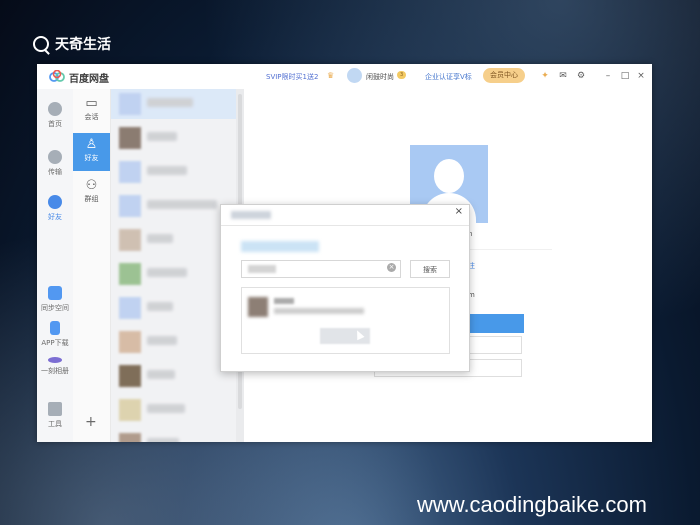 The height and width of the screenshot is (525, 700). What do you see at coordinates (532, 504) in the screenshot?
I see `watermark-url: www.caodingbaike.com` at bounding box center [532, 504].